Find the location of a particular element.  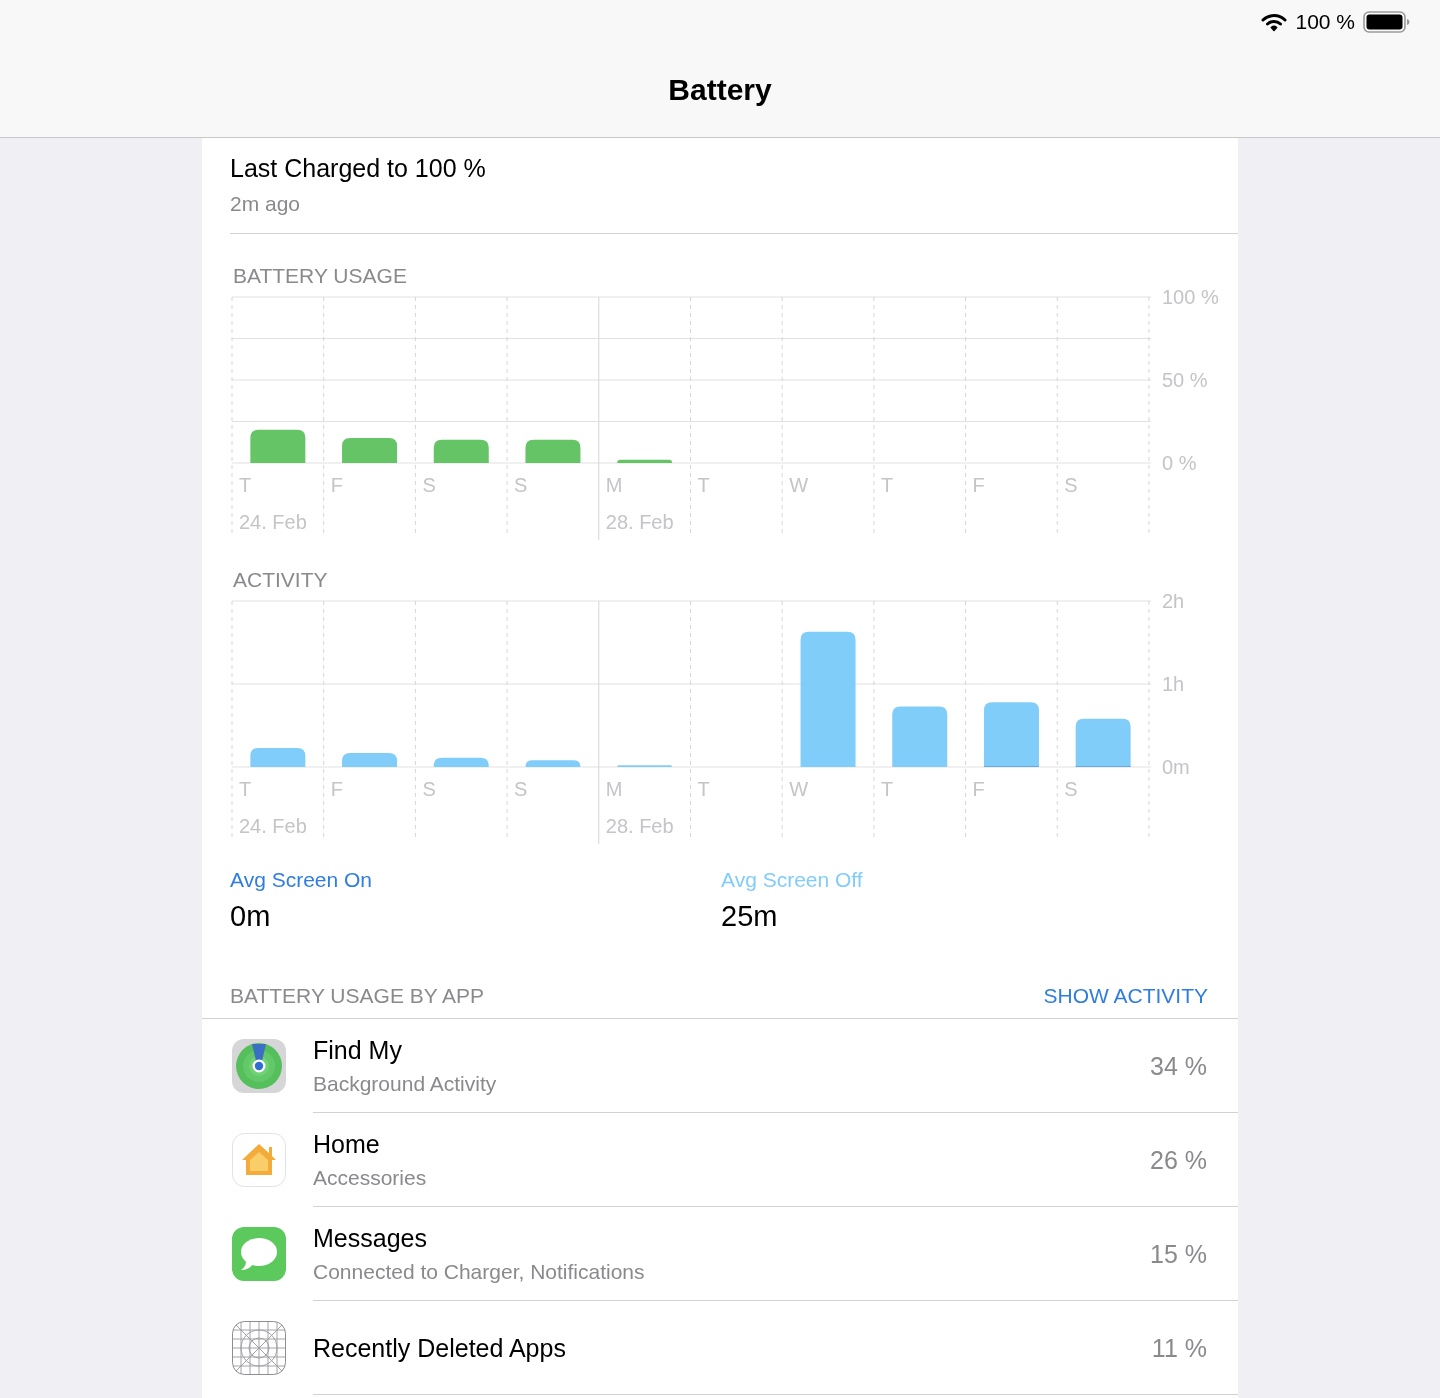

app-activity-detail: Connected to Charger, Notifications is located at coordinates (479, 1271).